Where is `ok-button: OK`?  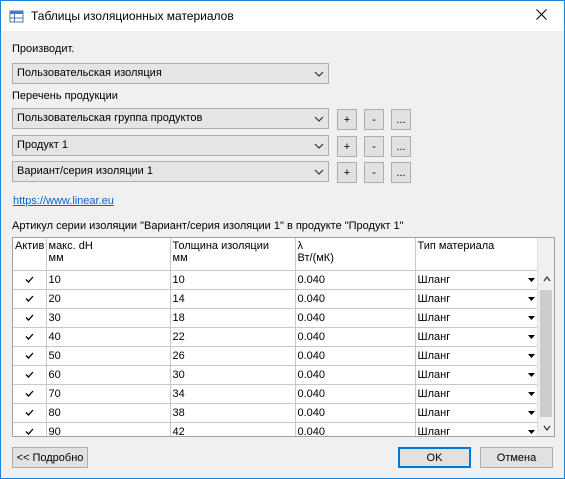
ok-button: OK is located at coordinates (434, 457).